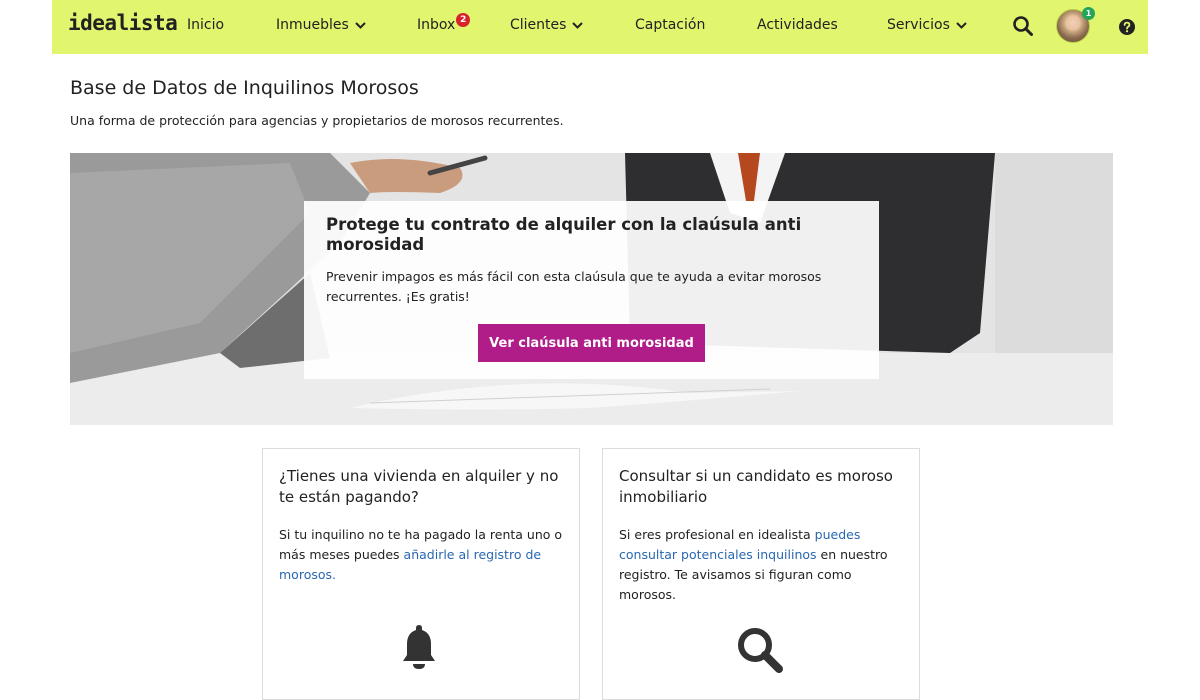  I want to click on nav-item-inicio: Inicio, so click(205, 25).